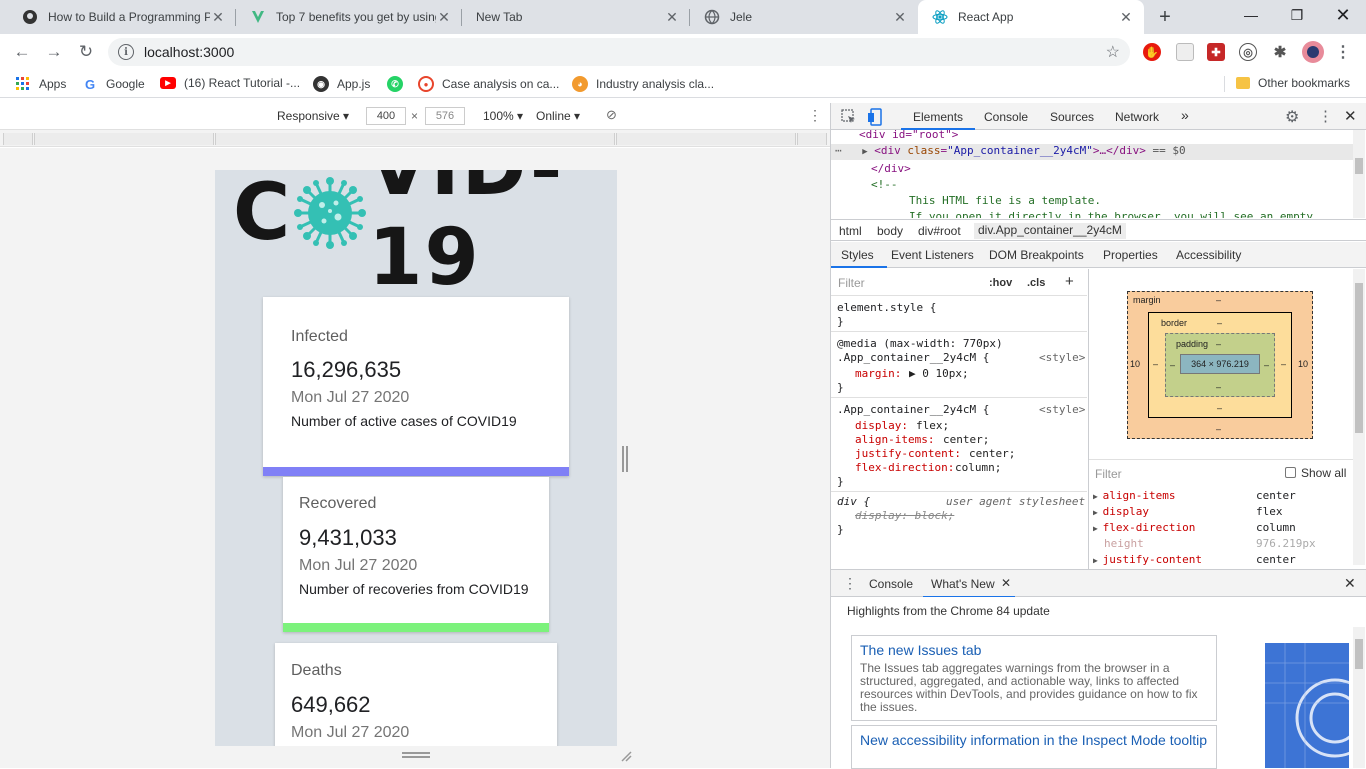 The image size is (1366, 769). Describe the element at coordinates (1251, 15) in the screenshot. I see `minimize-button: —` at that location.